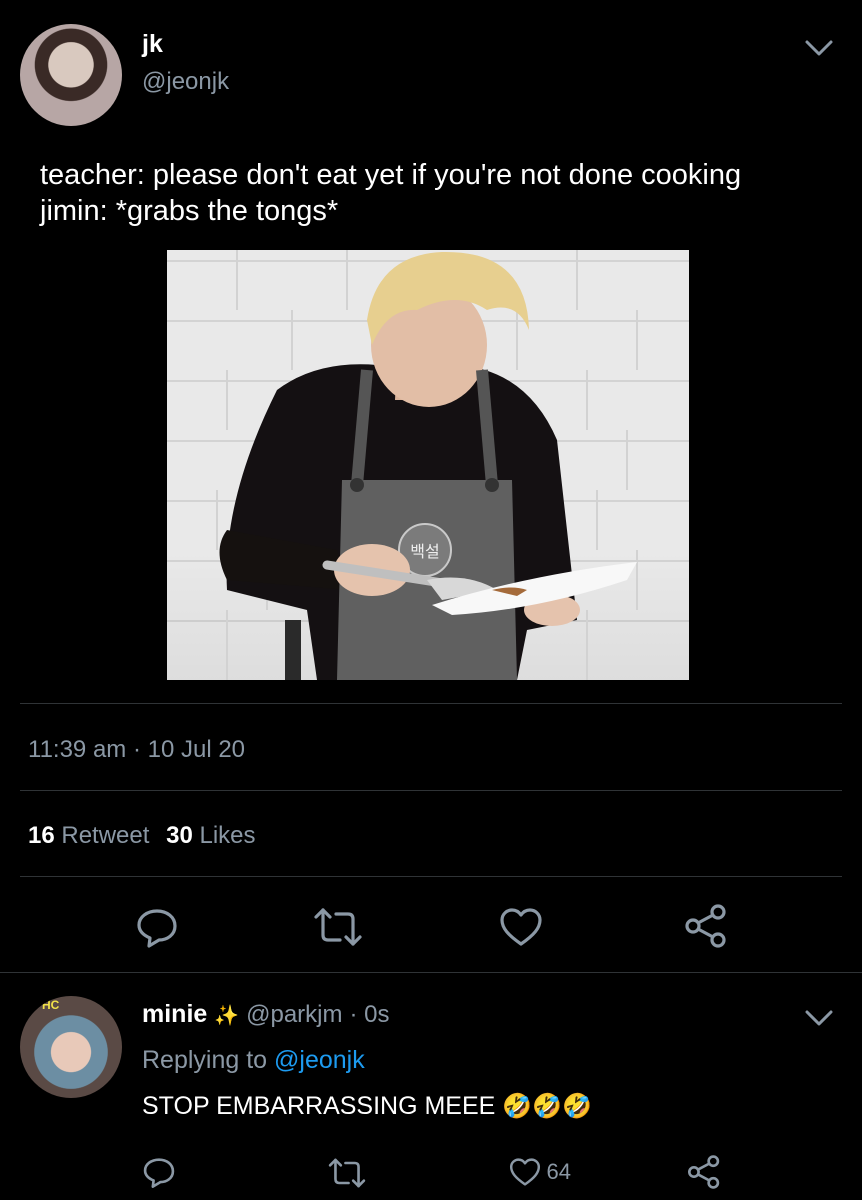 This screenshot has width=862, height=1200. I want to click on reply-text-row: STOP EMBARRASSING MEEE 🤣🤣🤣, so click(367, 1106).